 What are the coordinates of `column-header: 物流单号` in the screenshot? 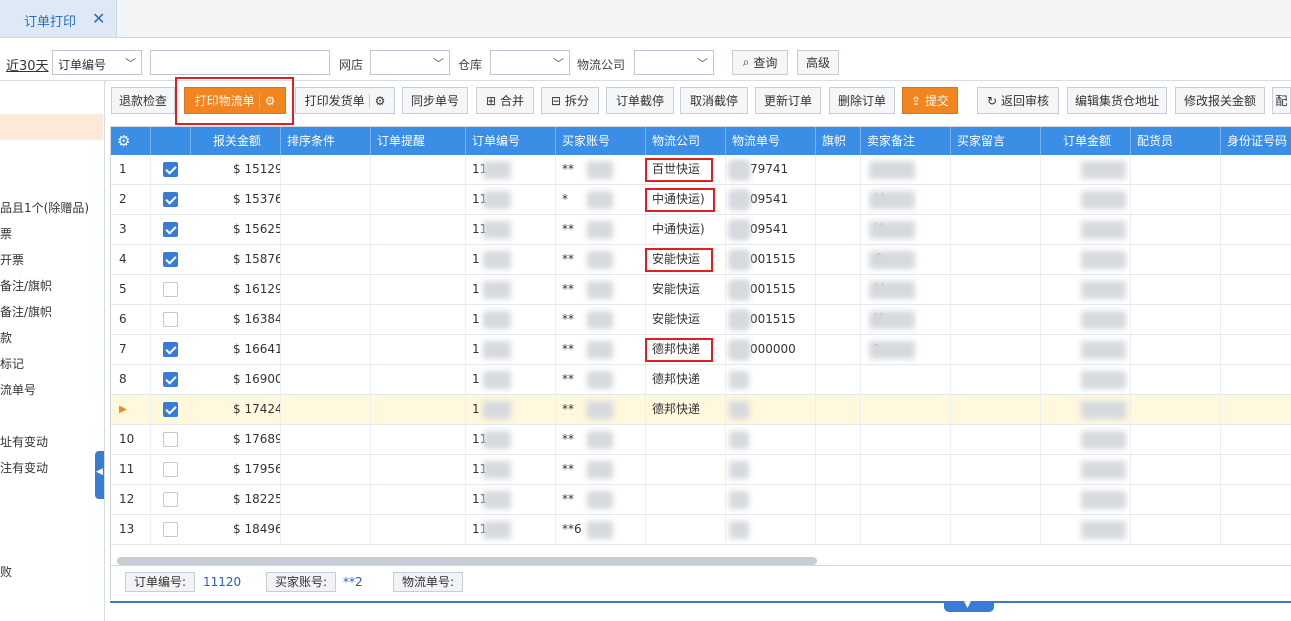 It's located at (771, 141).